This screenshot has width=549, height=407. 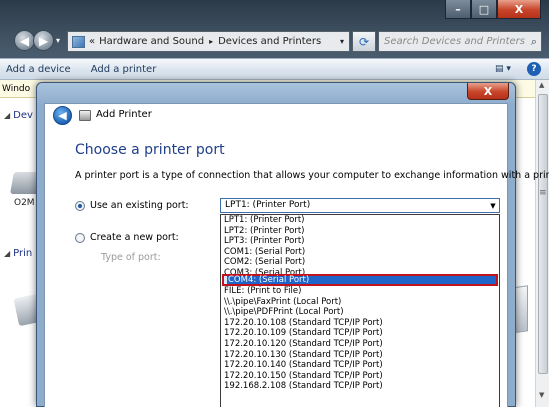 I want to click on port-option: FILE: (Print to File), so click(x=360, y=291).